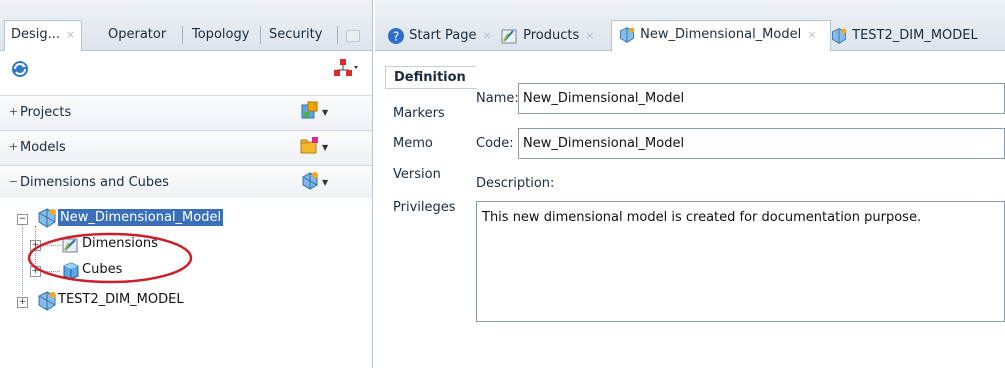 This screenshot has height=368, width=1005. Describe the element at coordinates (510, 36) in the screenshot. I see `products-dimension-icon` at that location.